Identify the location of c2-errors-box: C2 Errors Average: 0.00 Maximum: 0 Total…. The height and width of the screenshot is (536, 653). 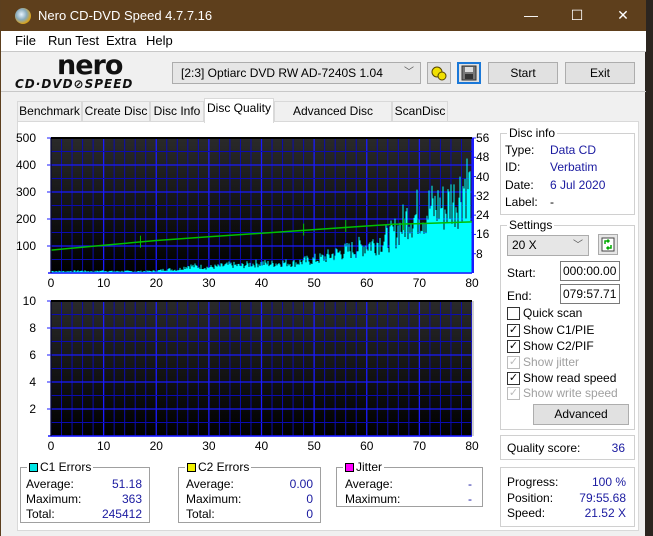
(249, 491).